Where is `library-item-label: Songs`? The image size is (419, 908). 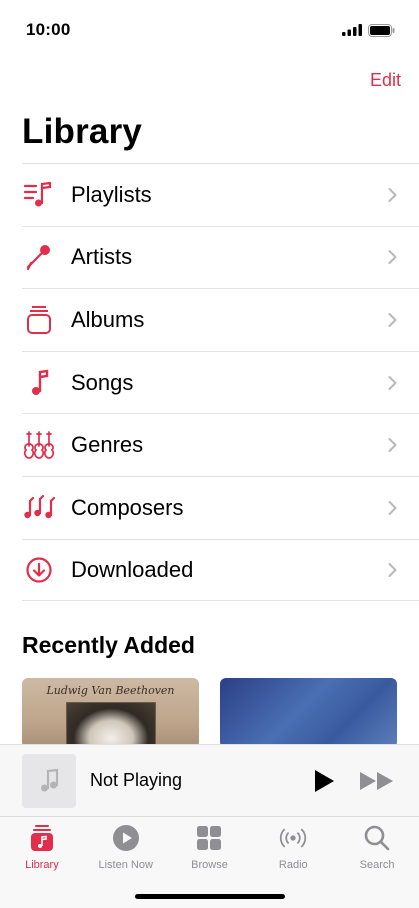 library-item-label: Songs is located at coordinates (102, 382).